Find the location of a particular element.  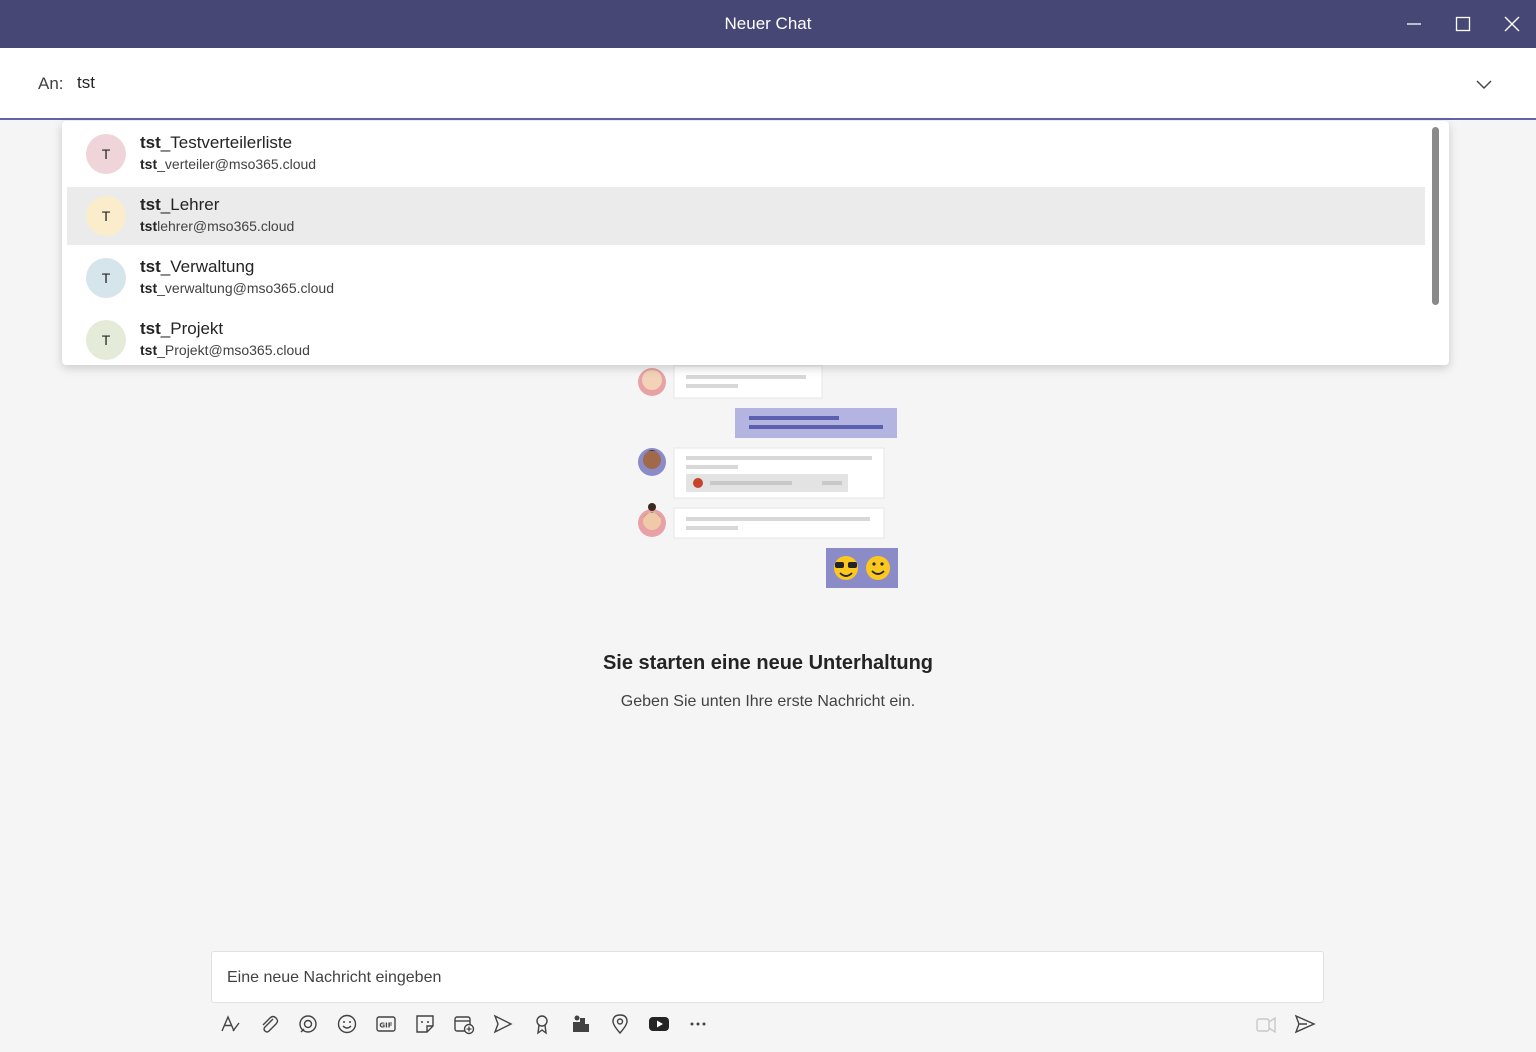

empty-state-title: Sie starten eine neue Unterhaltung is located at coordinates (768, 663).